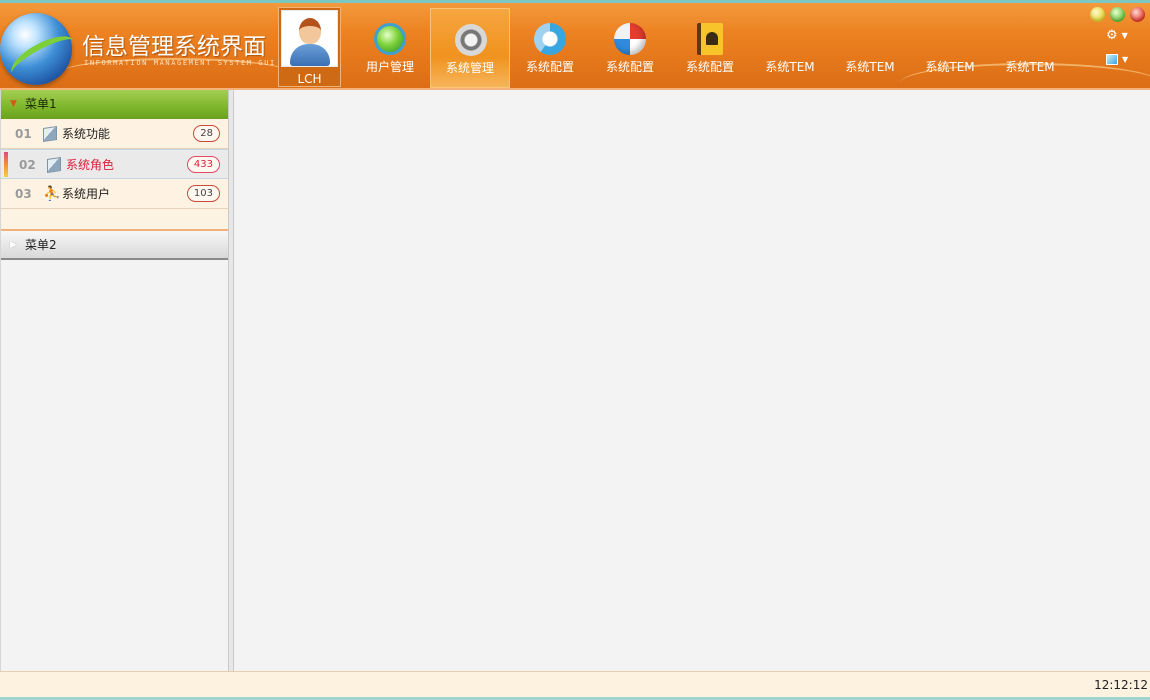  I want to click on sidebar-item-system-user: 03 ⛹ 系统用户 103, so click(114, 194).